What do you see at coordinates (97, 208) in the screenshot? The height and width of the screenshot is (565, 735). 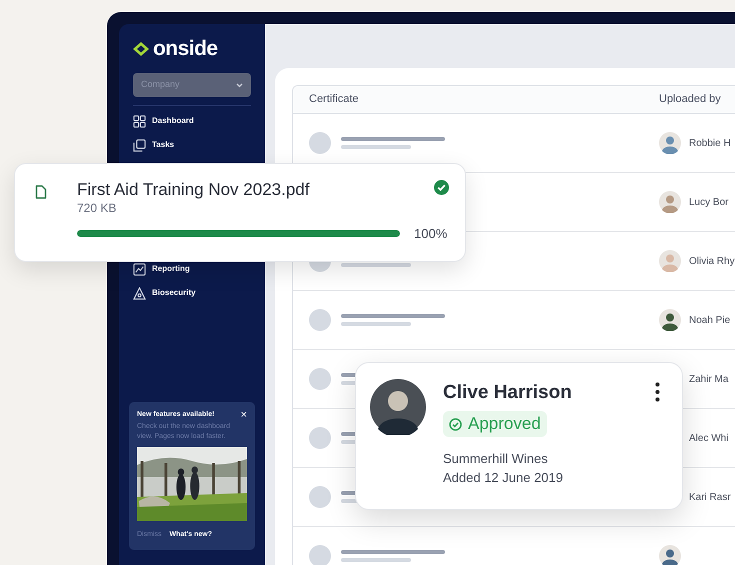 I see `file-size: 720 KB` at bounding box center [97, 208].